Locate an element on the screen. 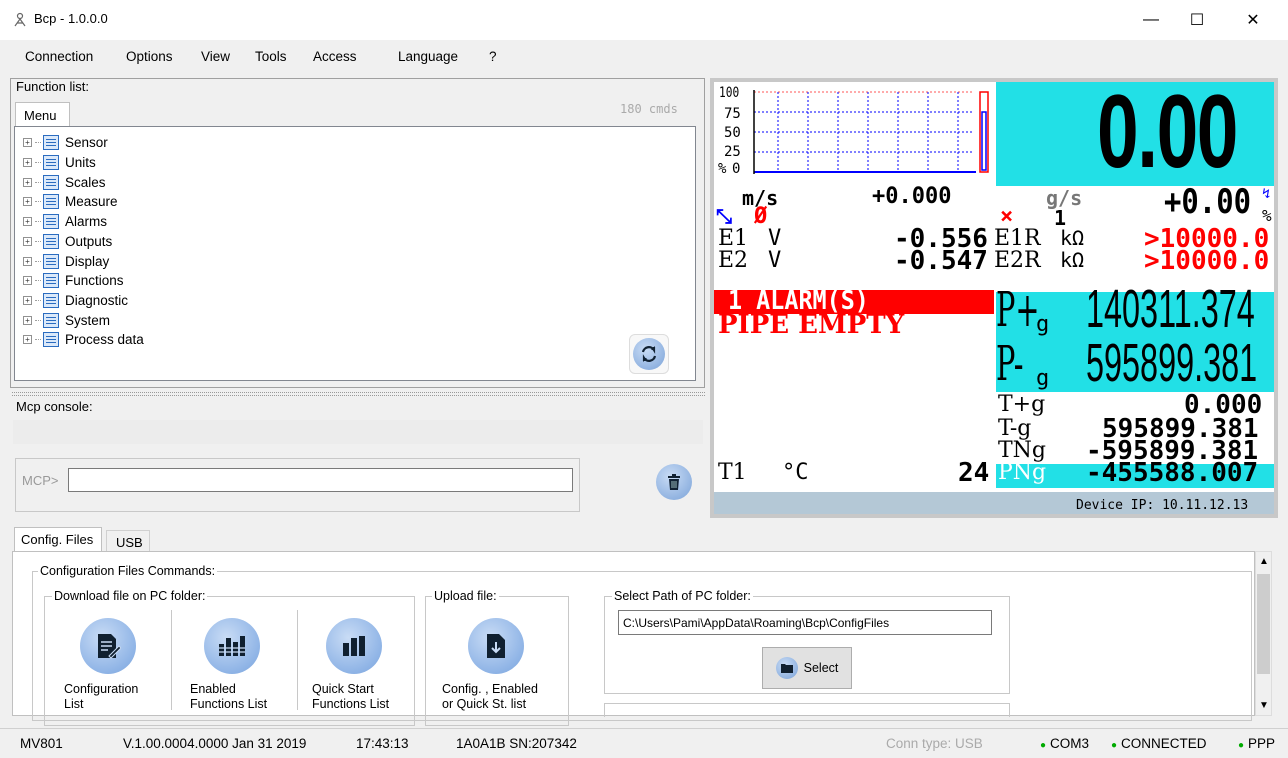  maximize-button: ☐ is located at coordinates (1197, 20).